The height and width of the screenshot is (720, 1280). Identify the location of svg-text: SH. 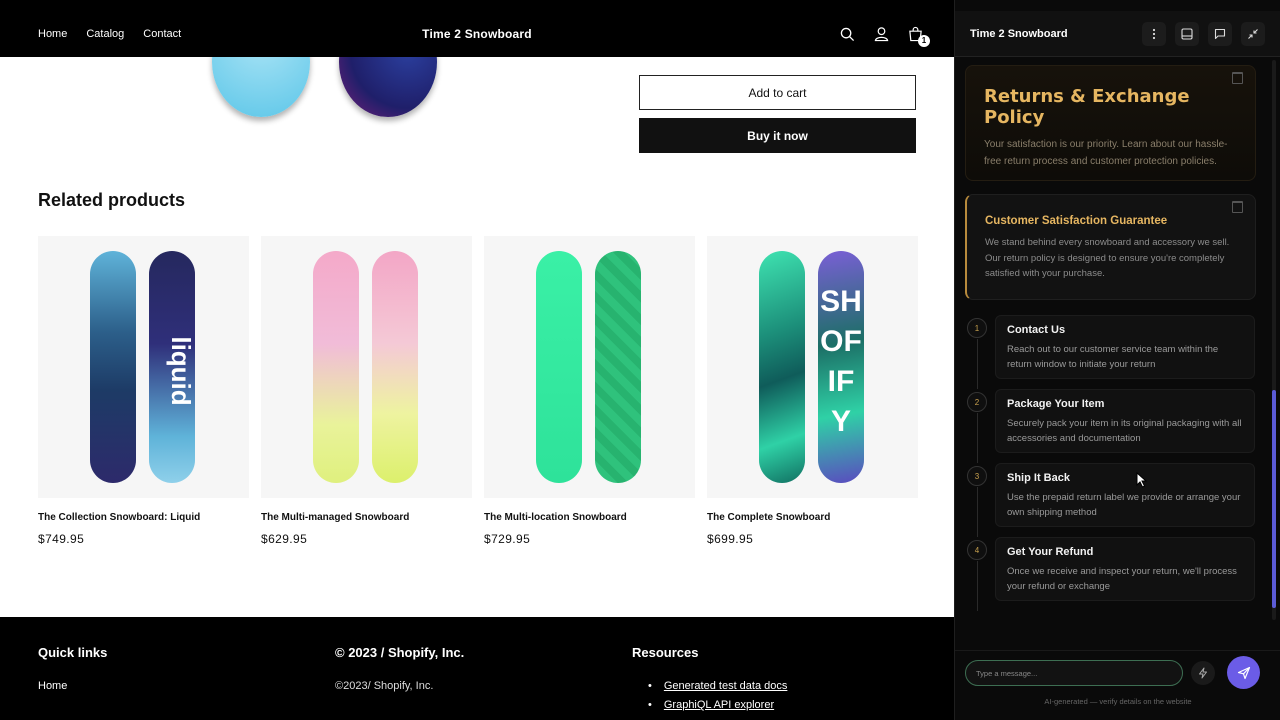
(841, 301).